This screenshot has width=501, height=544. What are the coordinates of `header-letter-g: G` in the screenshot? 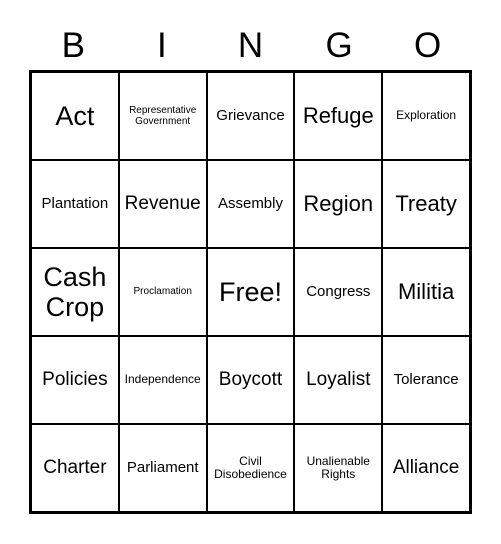 It's located at (339, 45).